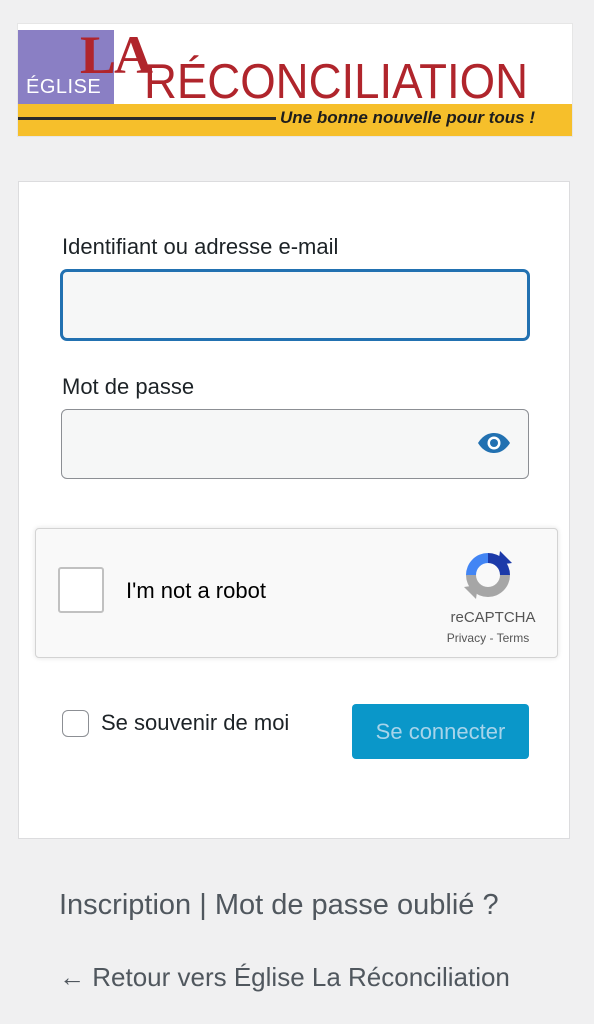  Describe the element at coordinates (488, 575) in the screenshot. I see `recaptcha-logo-icon` at that location.